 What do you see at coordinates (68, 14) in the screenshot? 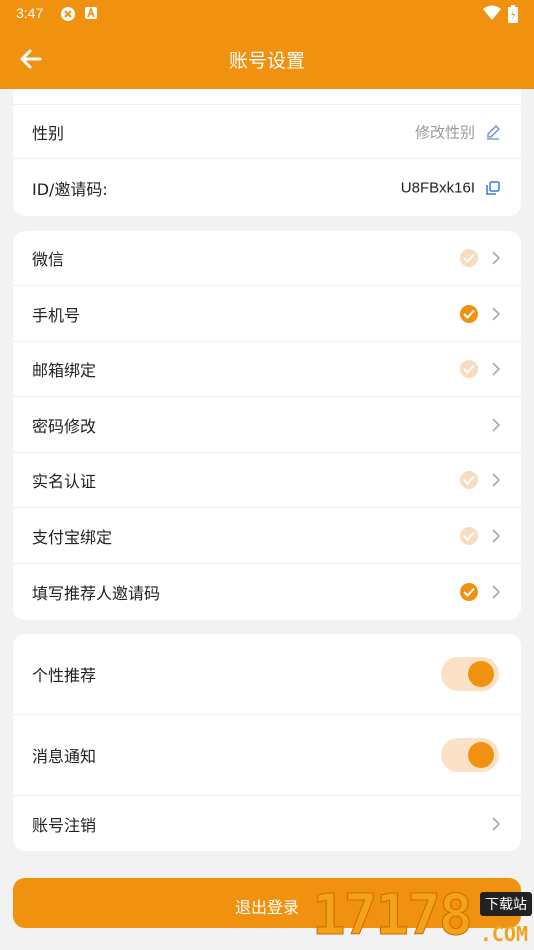
I see `app-notification-icon` at bounding box center [68, 14].